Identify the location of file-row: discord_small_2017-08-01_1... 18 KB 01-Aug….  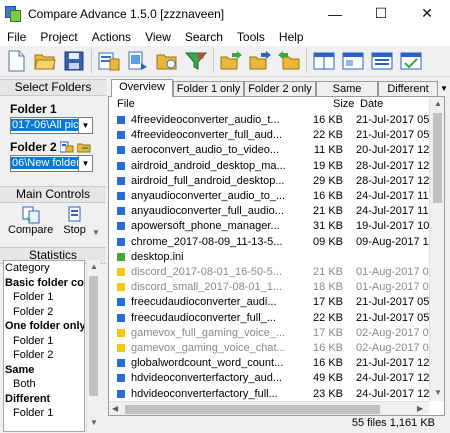
(269, 287).